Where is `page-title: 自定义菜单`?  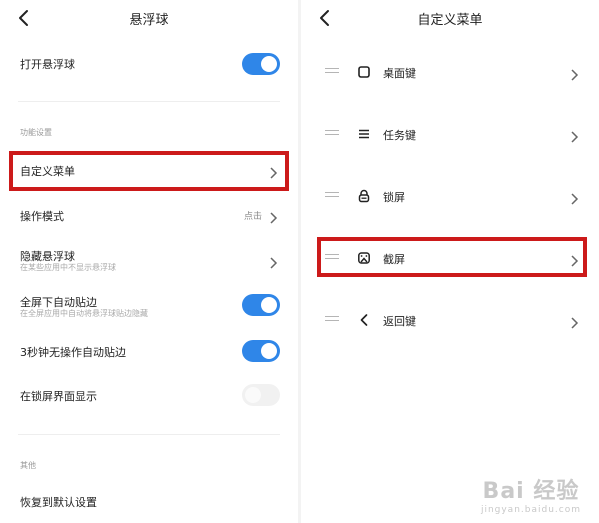 page-title: 自定义菜单 is located at coordinates (450, 20).